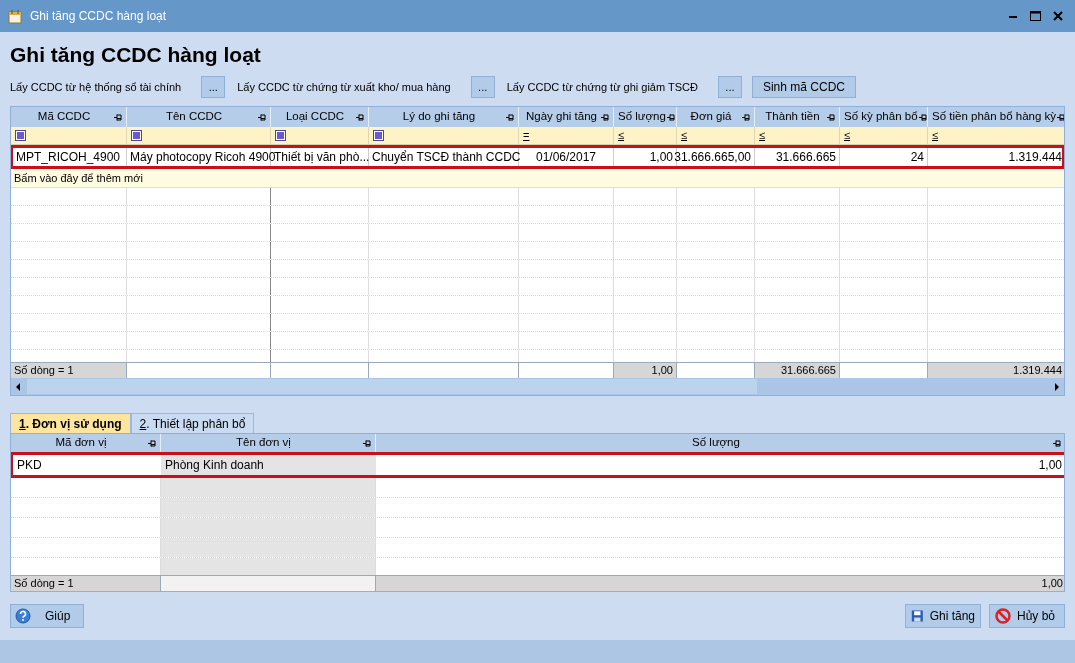 The width and height of the screenshot is (1075, 663). What do you see at coordinates (98, 16) in the screenshot?
I see `window-title: Ghi tăng CCDC hàng loạt` at bounding box center [98, 16].